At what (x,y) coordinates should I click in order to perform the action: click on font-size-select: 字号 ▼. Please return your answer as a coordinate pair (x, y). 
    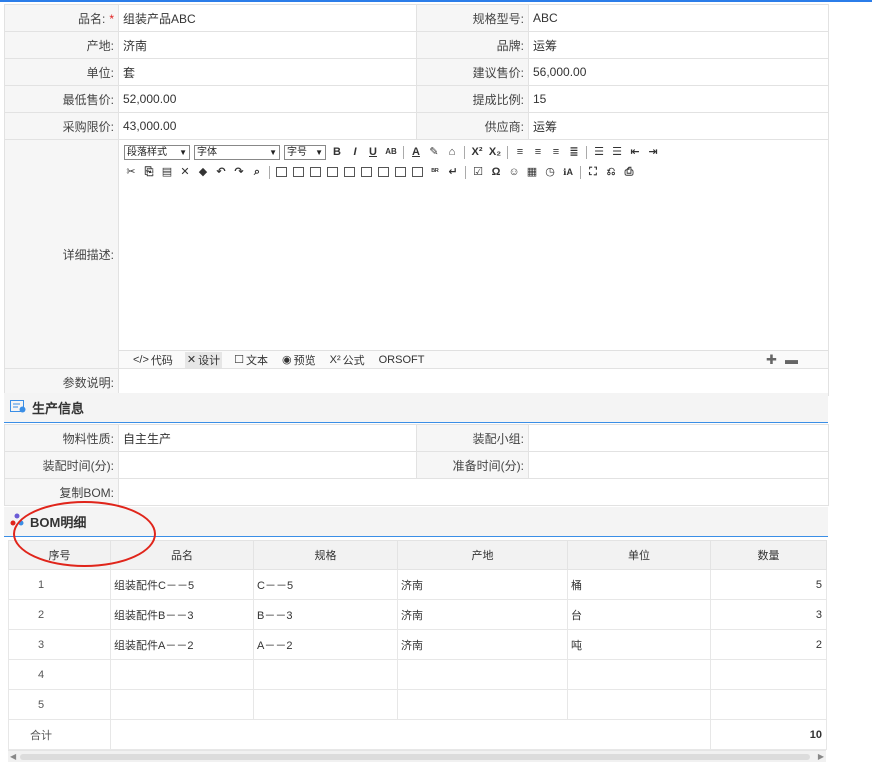
    Looking at the image, I should click on (305, 152).